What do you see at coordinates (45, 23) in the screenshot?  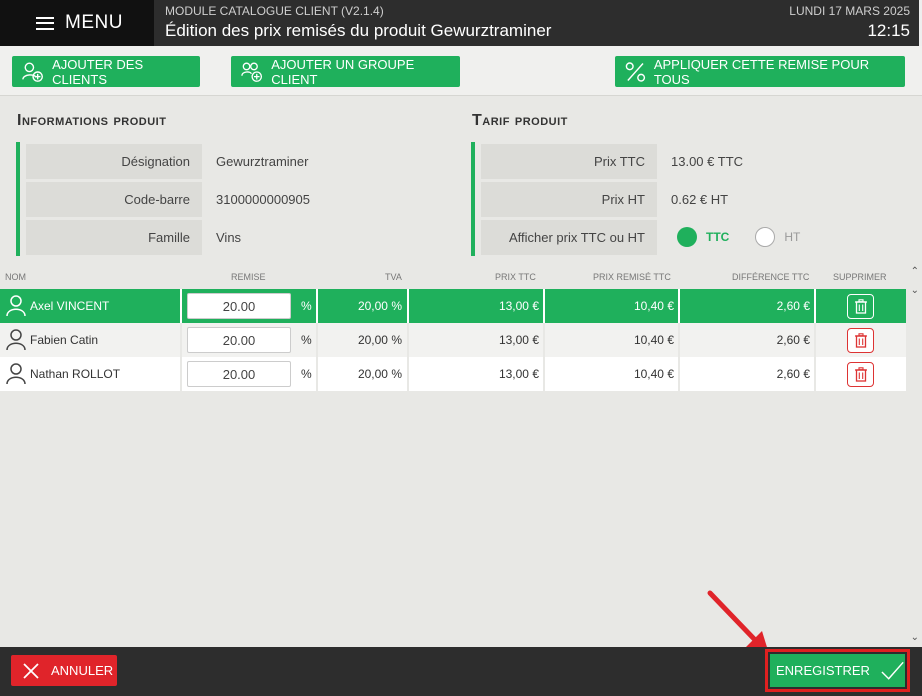 I see `hamburger-icon` at bounding box center [45, 23].